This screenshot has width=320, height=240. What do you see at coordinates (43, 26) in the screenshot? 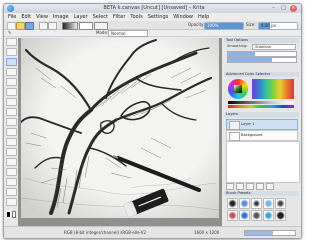
I see `undo-icon` at bounding box center [43, 26].